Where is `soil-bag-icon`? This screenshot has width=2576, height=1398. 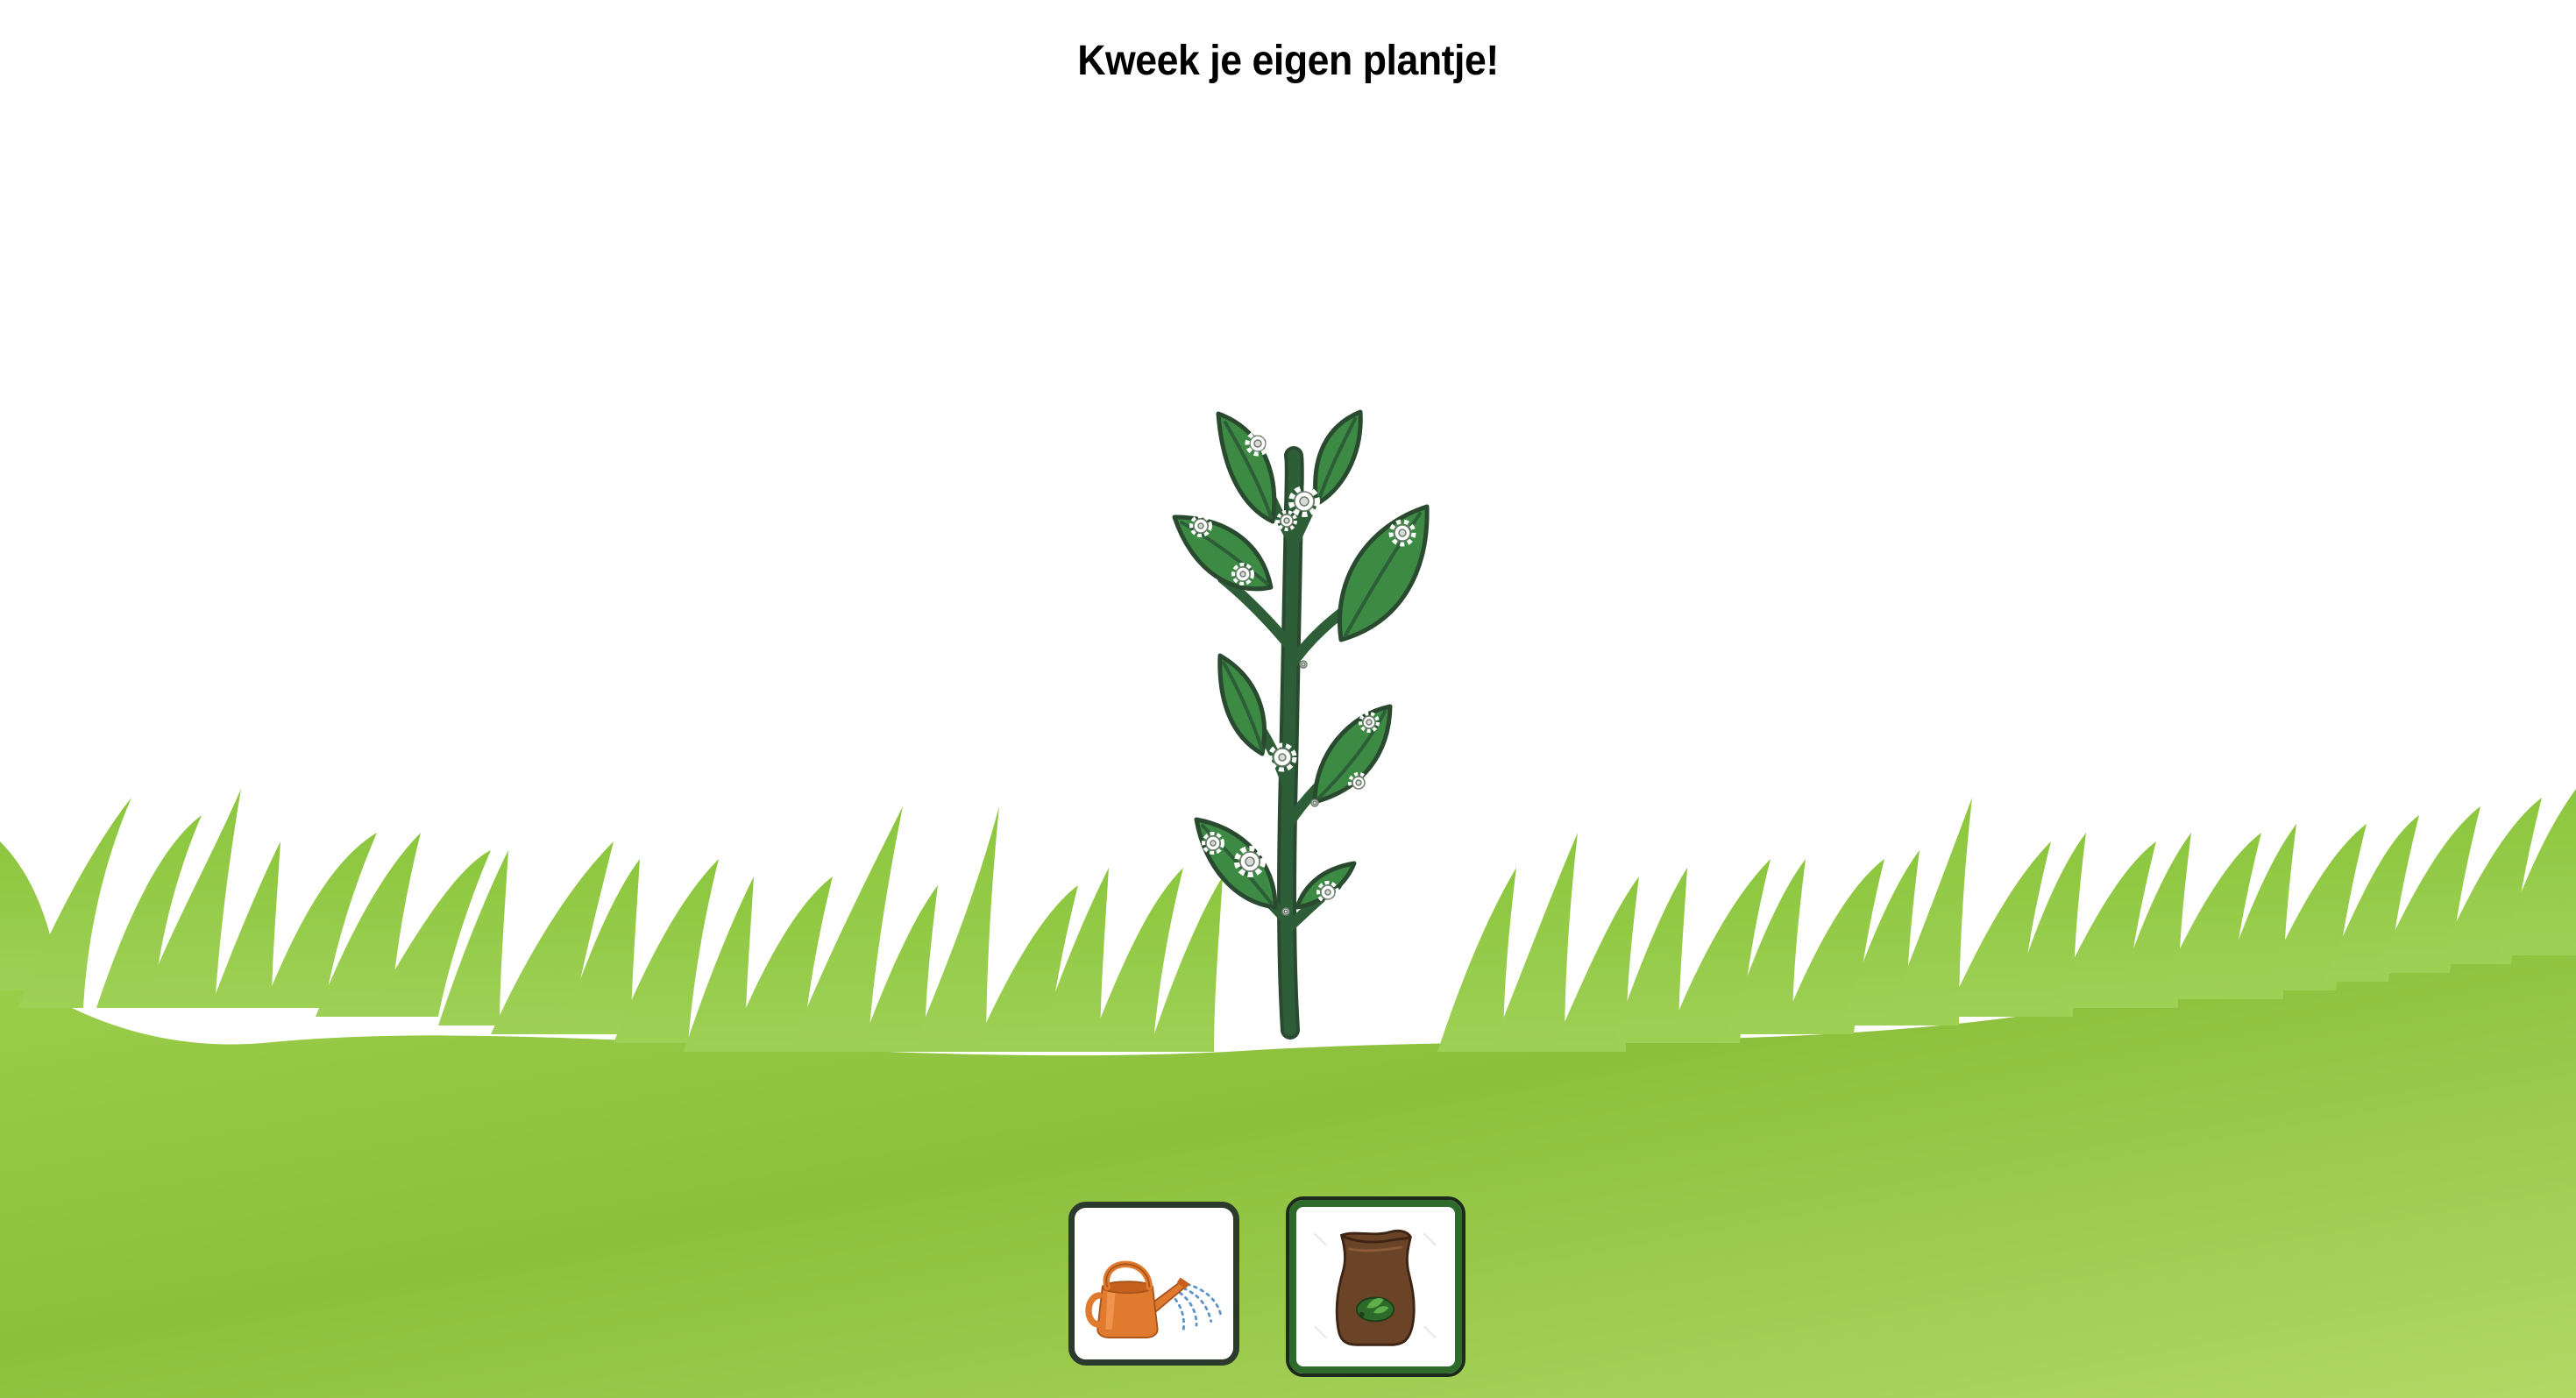
soil-bag-icon is located at coordinates (1376, 1287).